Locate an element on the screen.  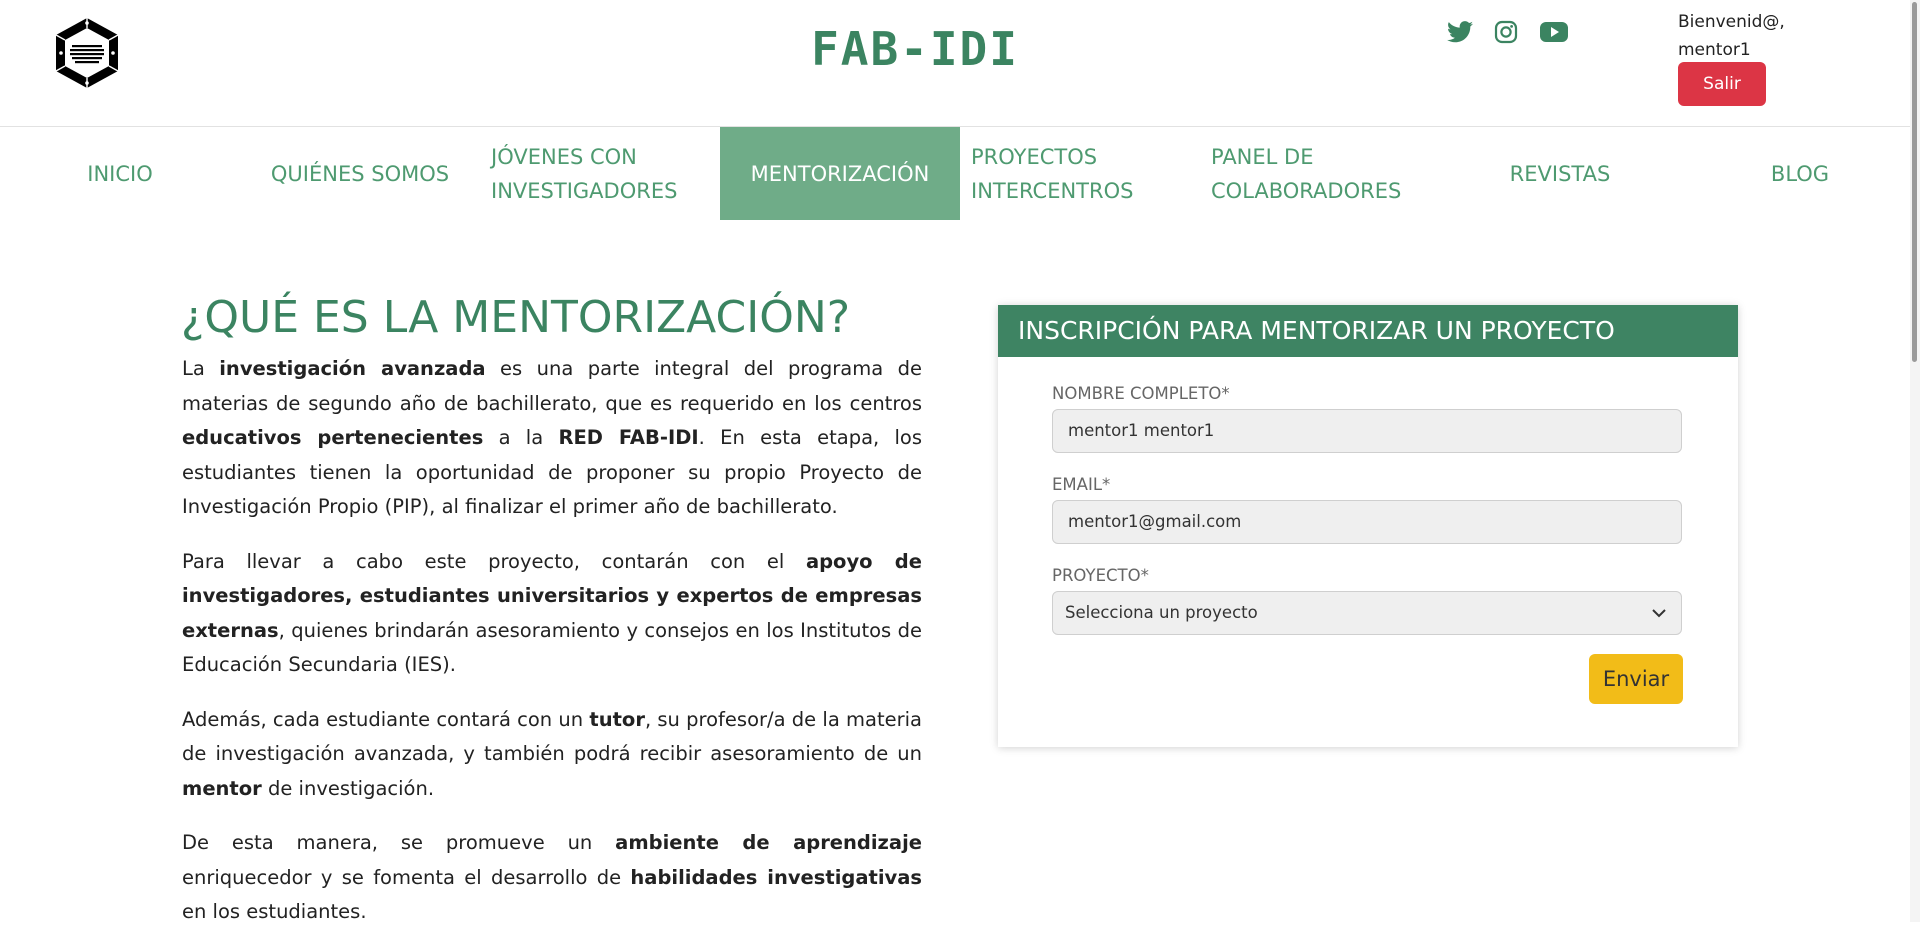
paragraph-text: De esta manera, se promueve un is located at coordinates (399, 842).